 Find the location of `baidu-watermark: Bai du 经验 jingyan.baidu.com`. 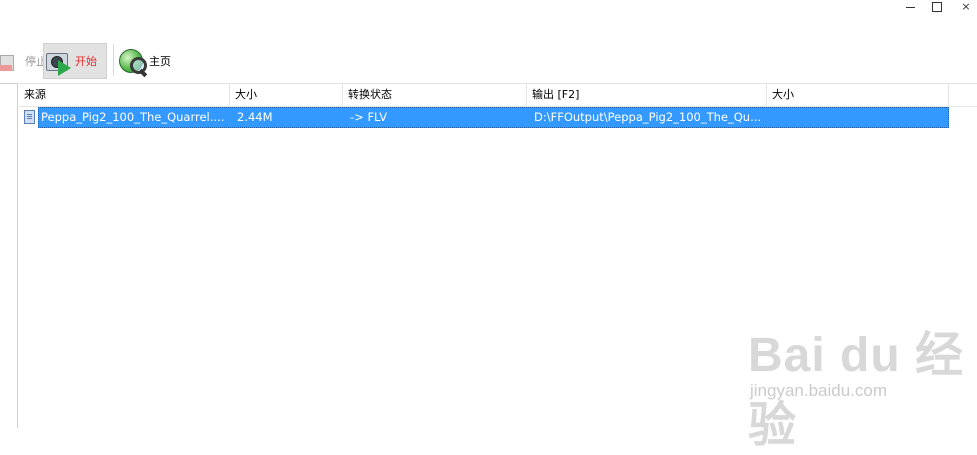

baidu-watermark: Bai du 经验 jingyan.baidu.com is located at coordinates (858, 383).